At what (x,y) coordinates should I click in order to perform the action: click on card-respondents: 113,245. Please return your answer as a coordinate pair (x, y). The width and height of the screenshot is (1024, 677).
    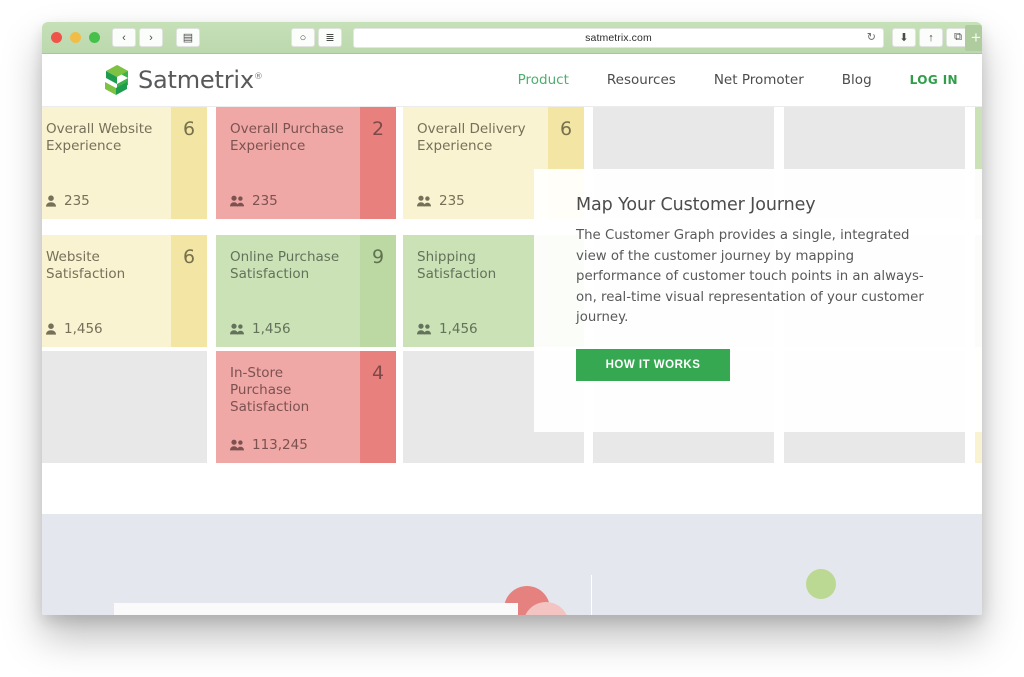
    Looking at the image, I should click on (288, 445).